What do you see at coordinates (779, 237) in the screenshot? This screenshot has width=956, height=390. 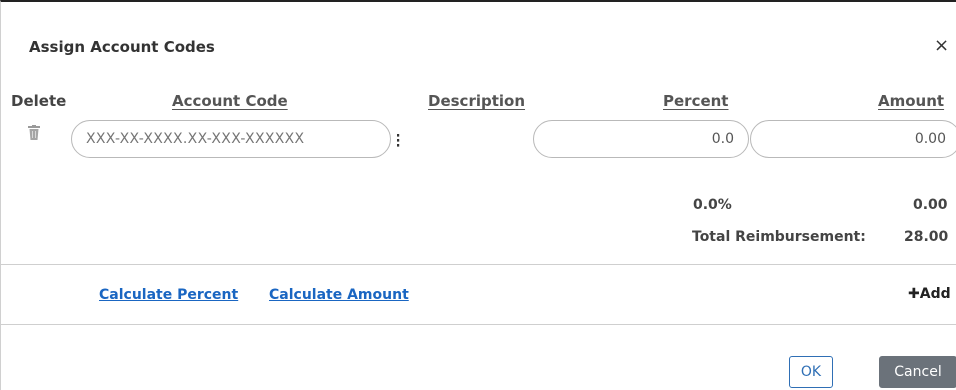 I see `total-reimbursement-label: Total Reimbursement:` at bounding box center [779, 237].